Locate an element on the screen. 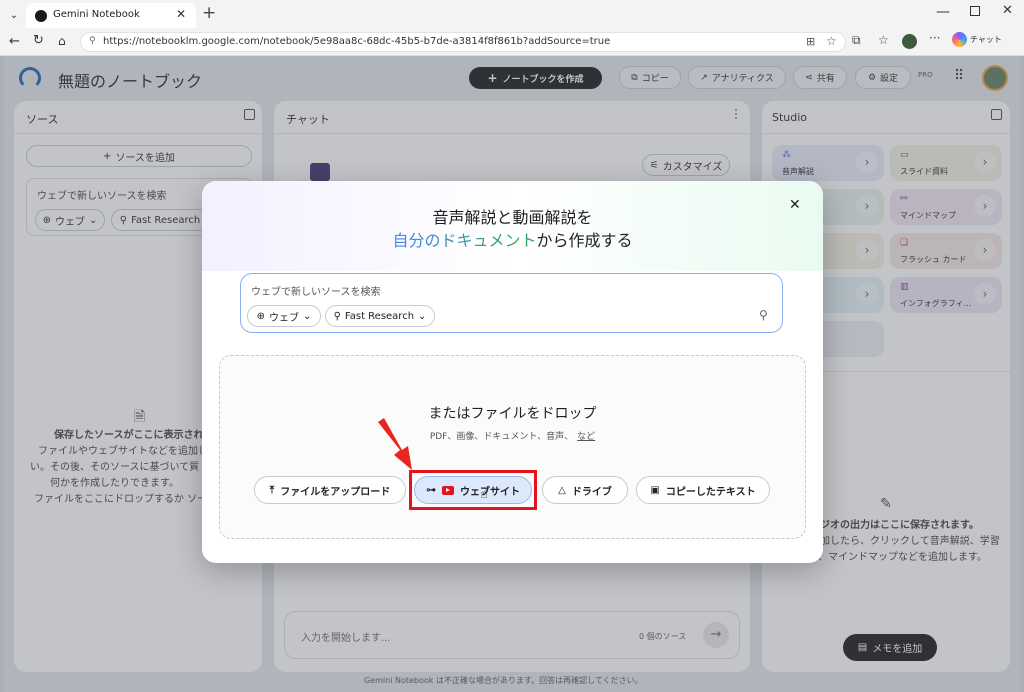 This screenshot has height=692, width=1024. browser-tab: Gemini Notebook ✕ is located at coordinates (111, 15).